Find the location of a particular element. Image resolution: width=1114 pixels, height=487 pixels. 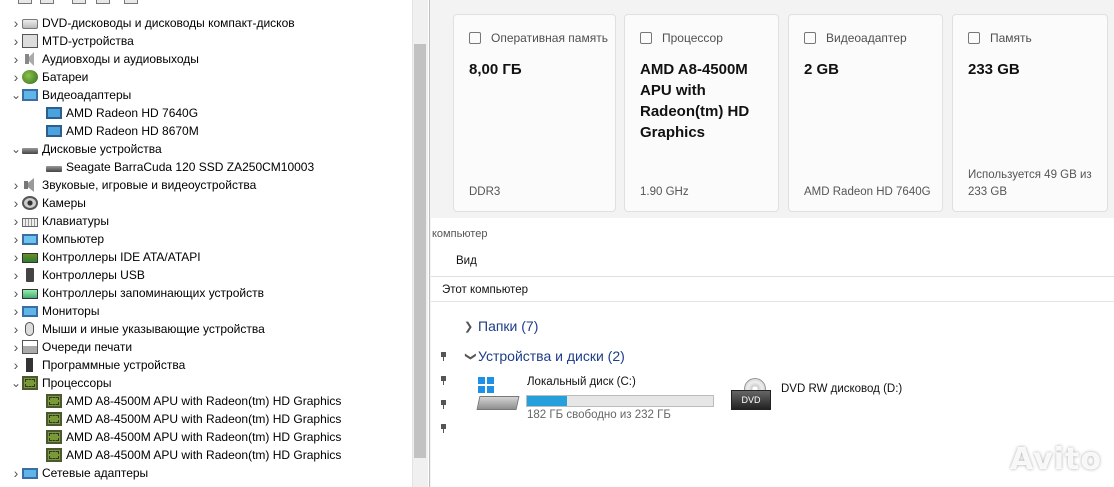

tree-category: ⌄ Процессоры is located at coordinates (205, 383).